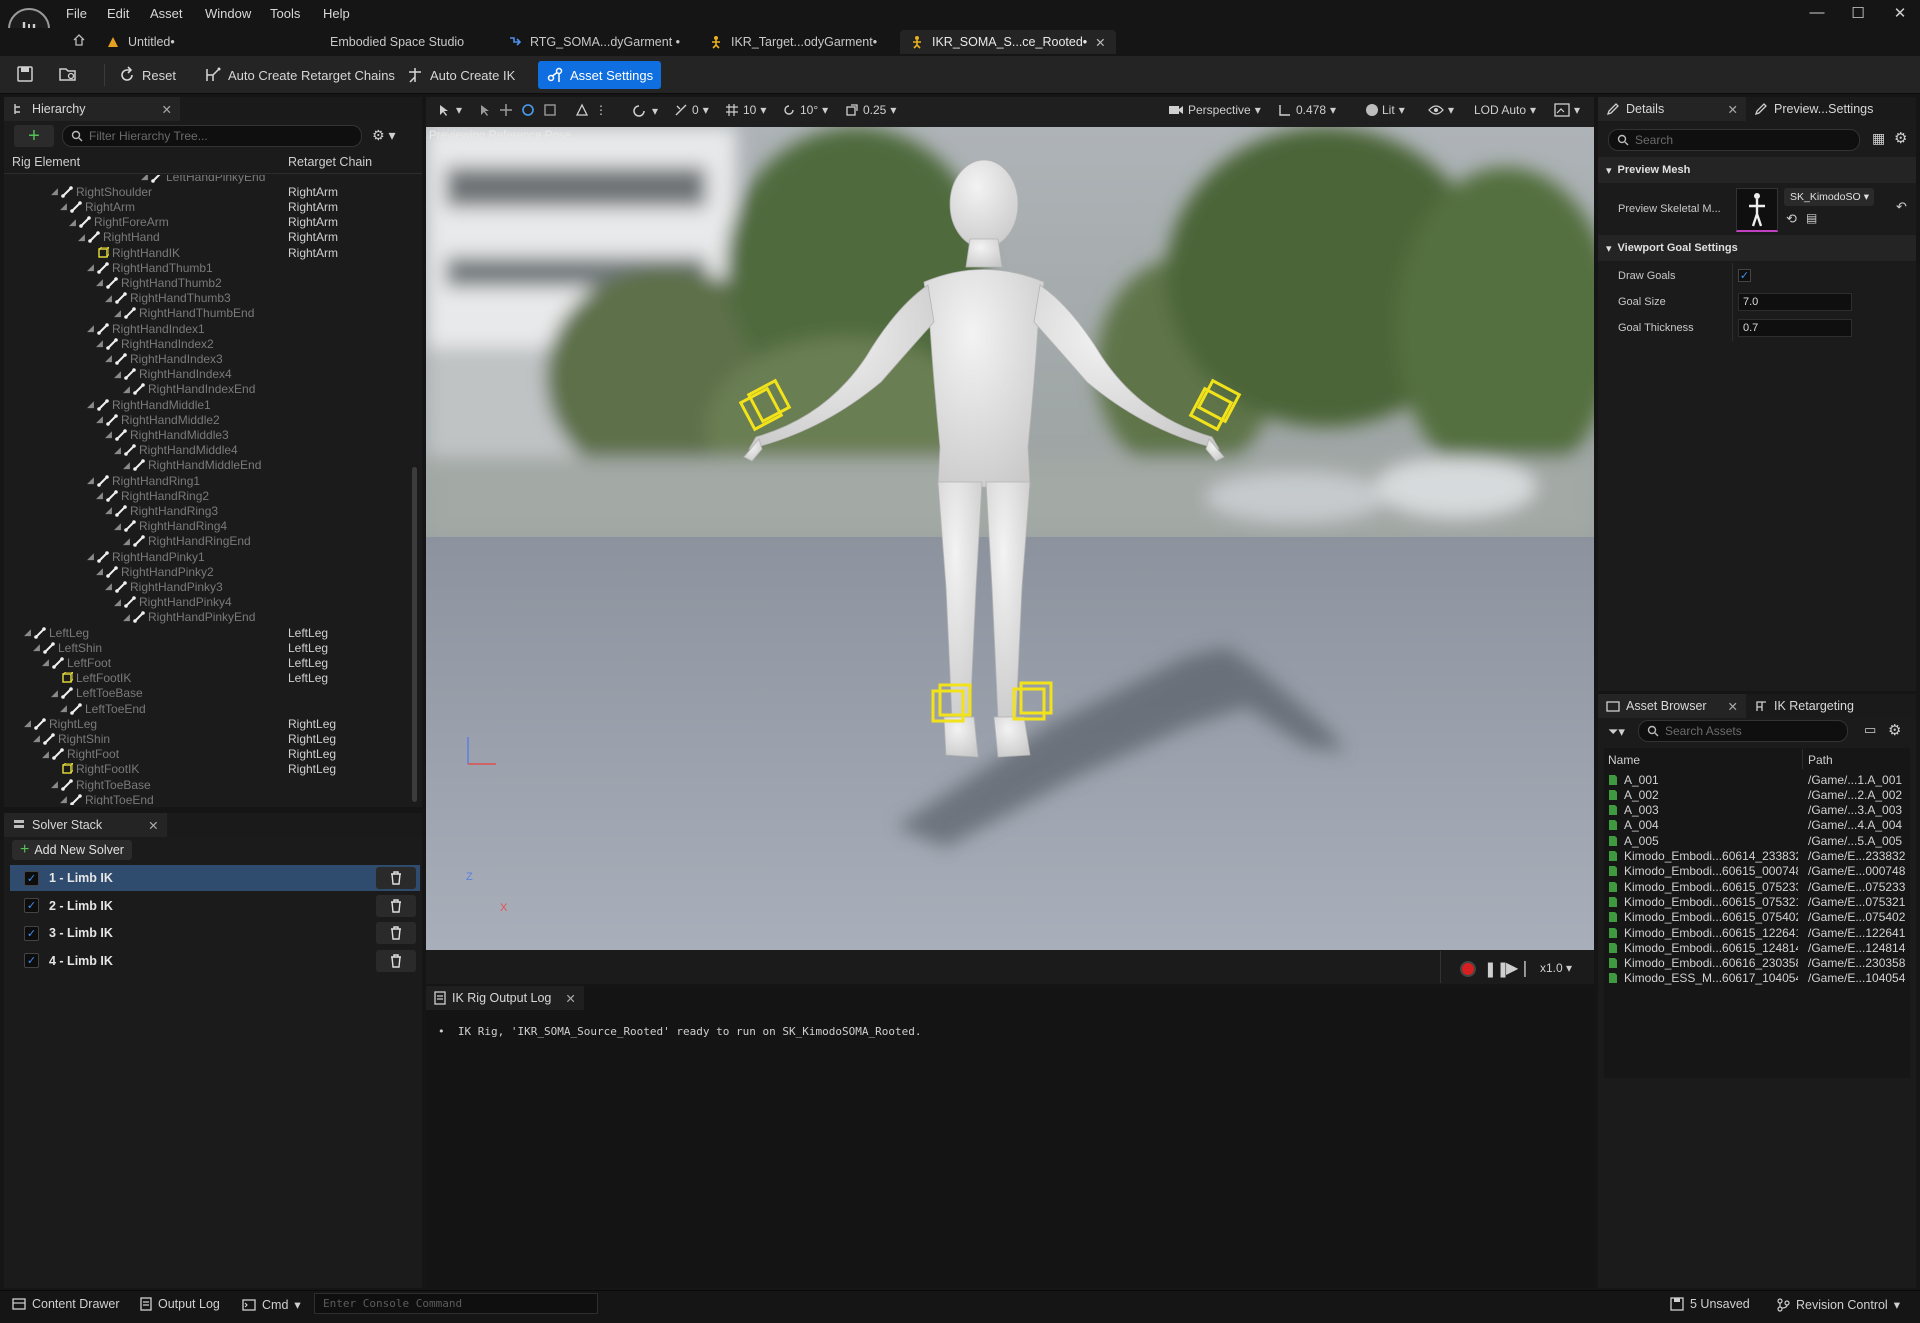 The image size is (1920, 1323). Describe the element at coordinates (66, 1304) in the screenshot. I see `content-drawer-button: Content Drawer` at that location.